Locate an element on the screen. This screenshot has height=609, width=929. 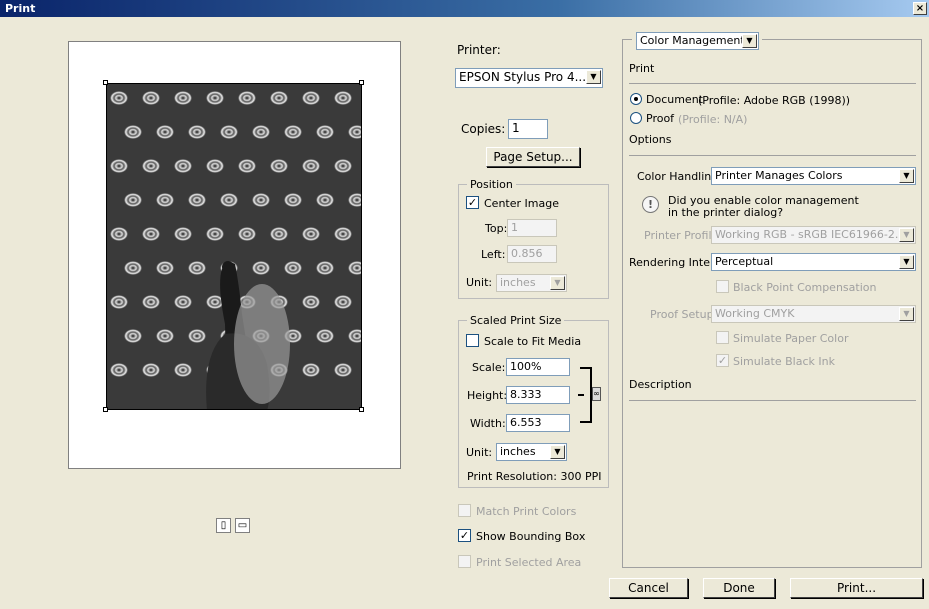
height-input: 8.333 is located at coordinates (538, 395).